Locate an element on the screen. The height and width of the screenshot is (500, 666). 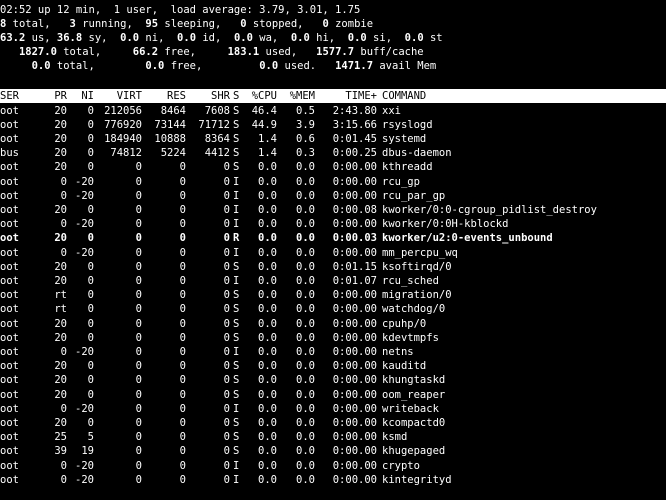
cell-cmd: dbus-daemon is located at coordinates (417, 153).